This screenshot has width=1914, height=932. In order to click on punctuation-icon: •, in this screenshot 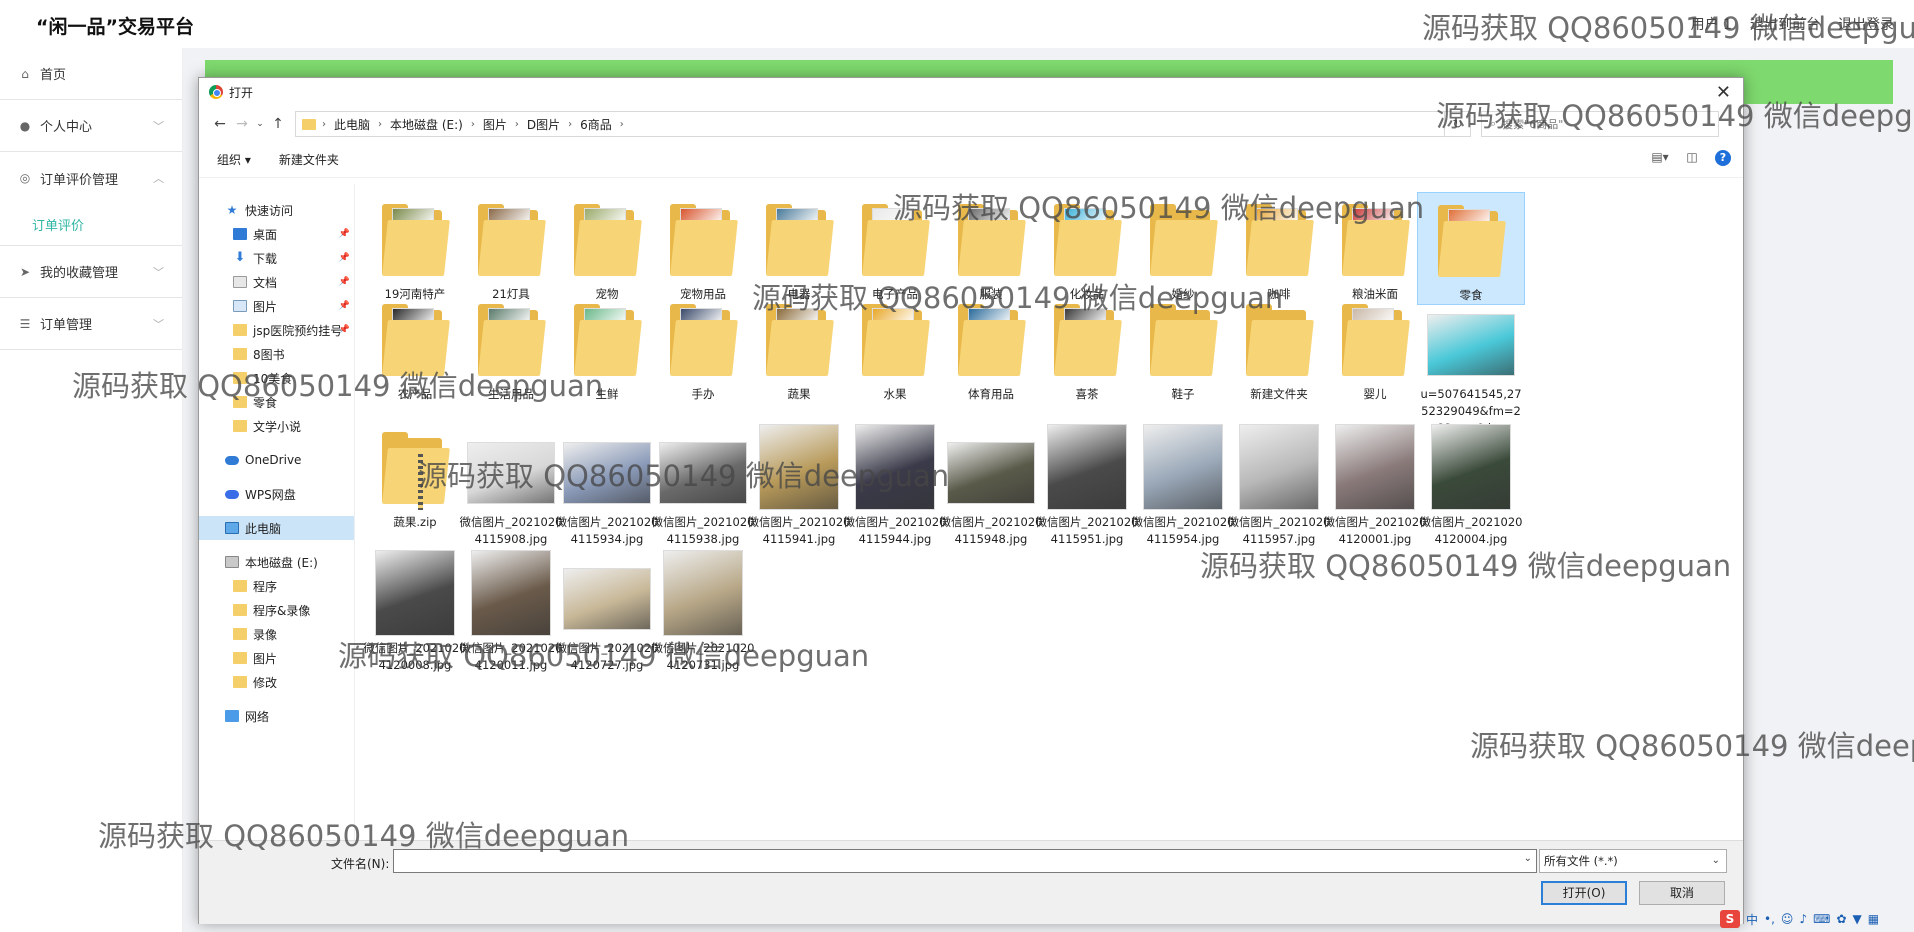, I will do `click(1769, 919)`.